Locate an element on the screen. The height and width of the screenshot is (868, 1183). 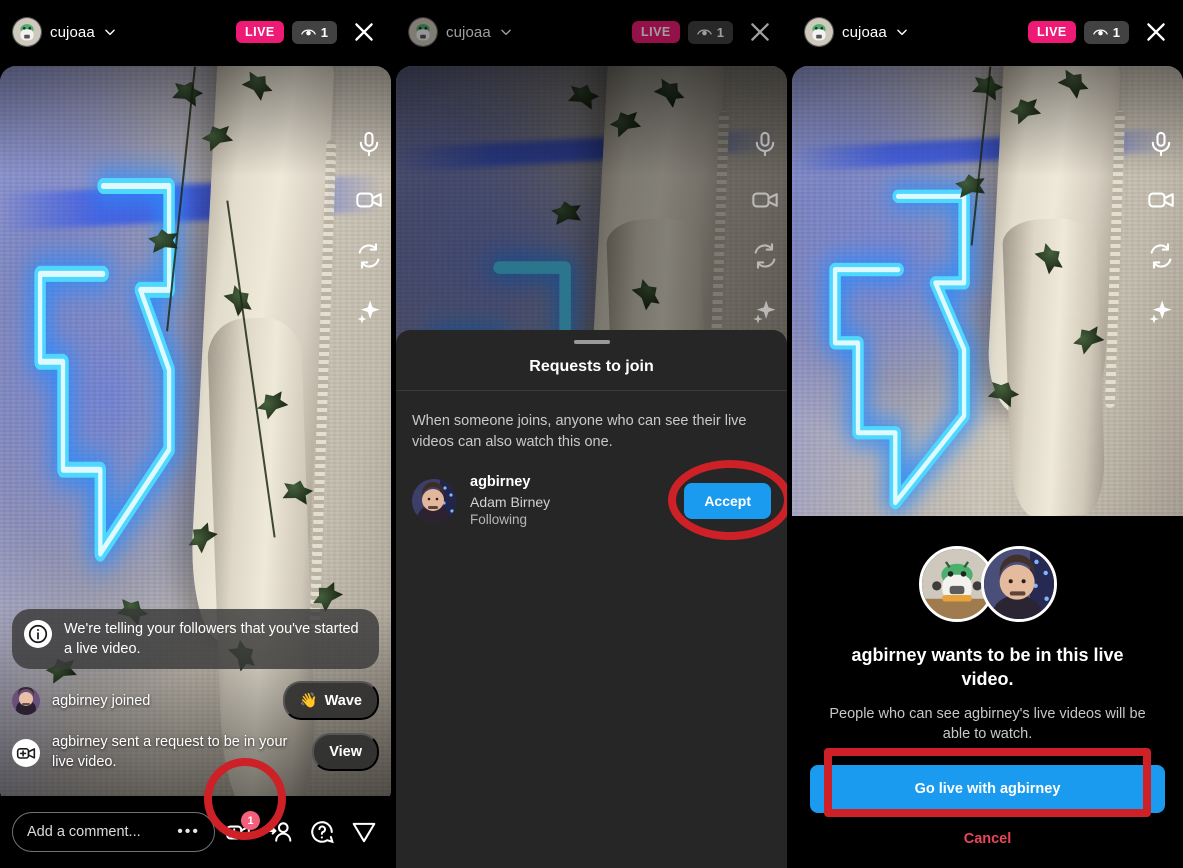
request-fullname: Adam Birney is located at coordinates (510, 501).